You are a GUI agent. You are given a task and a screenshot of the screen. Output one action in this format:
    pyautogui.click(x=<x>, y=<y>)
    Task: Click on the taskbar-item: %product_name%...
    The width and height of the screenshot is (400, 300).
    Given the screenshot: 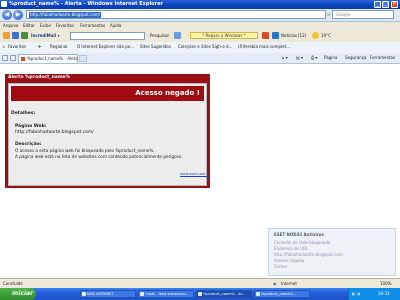 What is the action you would take?
    pyautogui.click(x=282, y=294)
    